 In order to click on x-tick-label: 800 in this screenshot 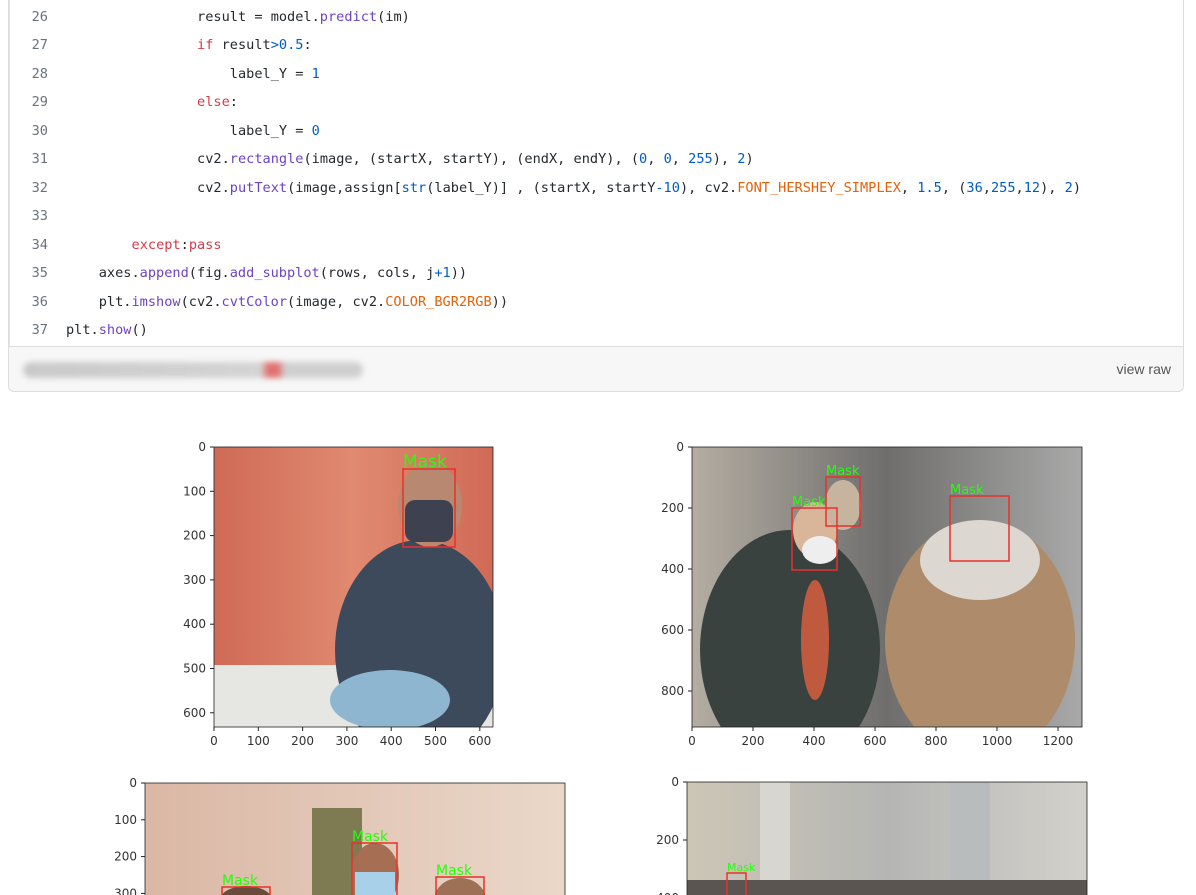, I will do `click(936, 741)`.